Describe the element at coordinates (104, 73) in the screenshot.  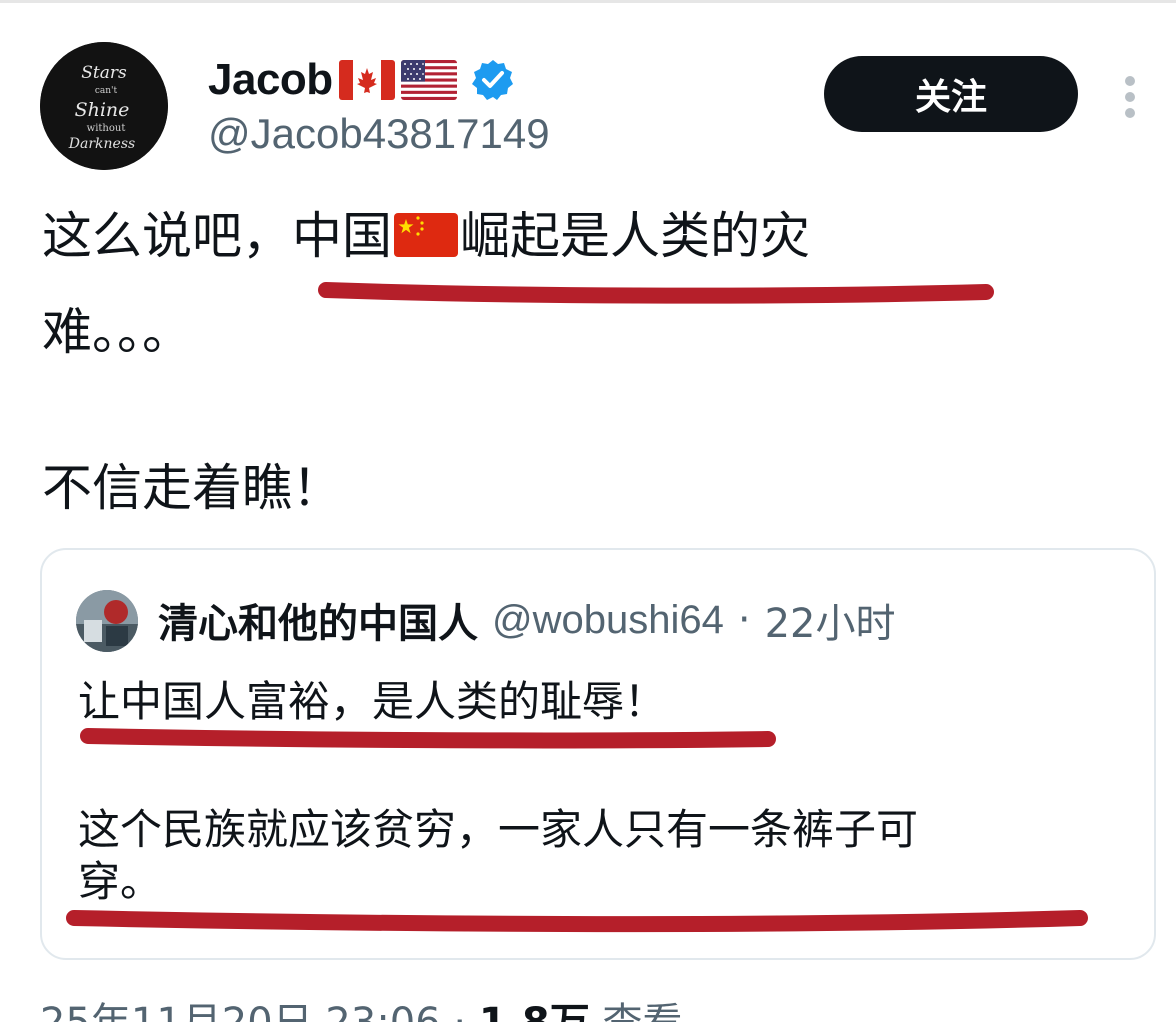
I see `avatar-text-1: Stars` at that location.